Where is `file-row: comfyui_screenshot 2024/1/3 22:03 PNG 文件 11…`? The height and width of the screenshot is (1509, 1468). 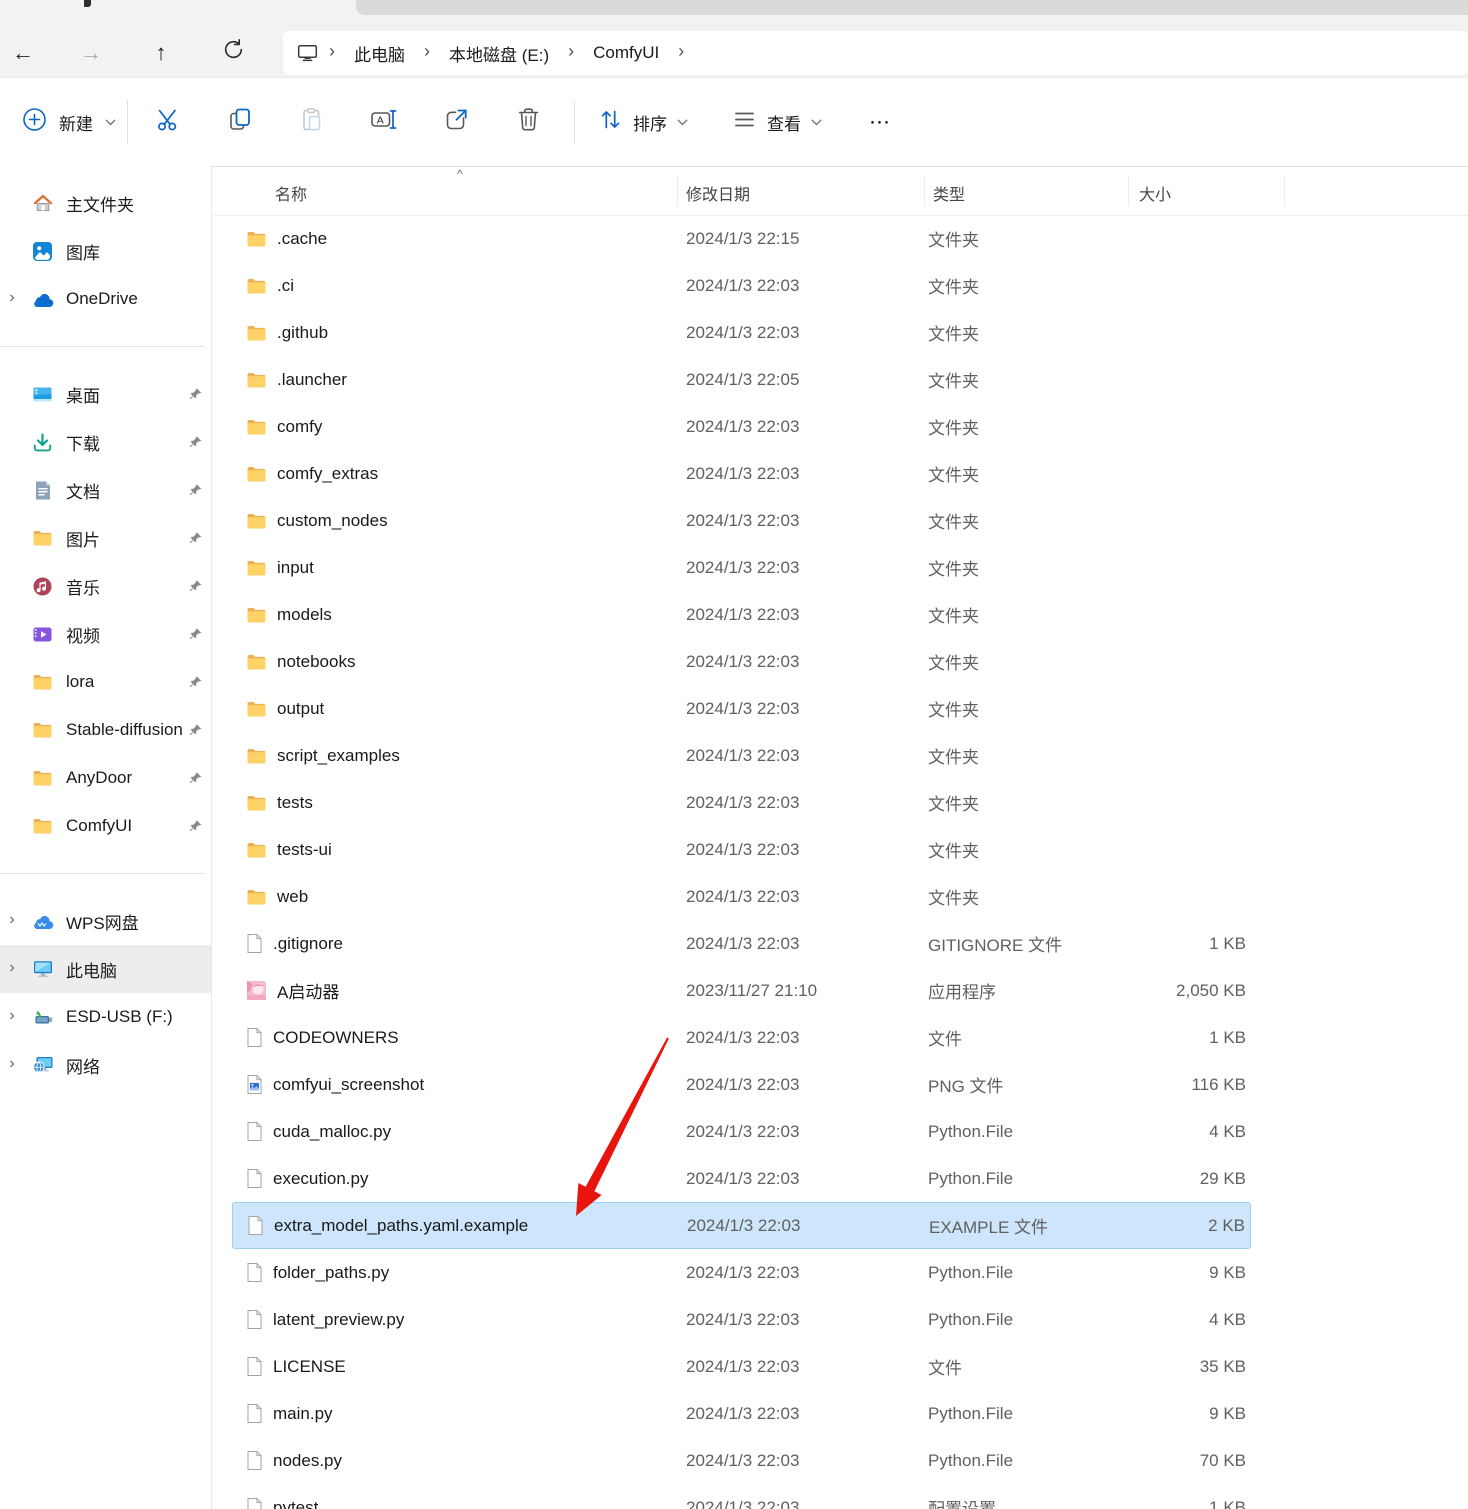
file-row: comfyui_screenshot 2024/1/3 22:03 PNG 文件 11… is located at coordinates (741, 1084).